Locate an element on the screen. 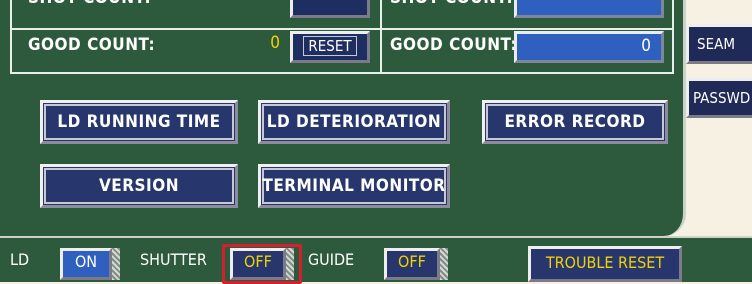  ld-toggle-grip is located at coordinates (116, 264).